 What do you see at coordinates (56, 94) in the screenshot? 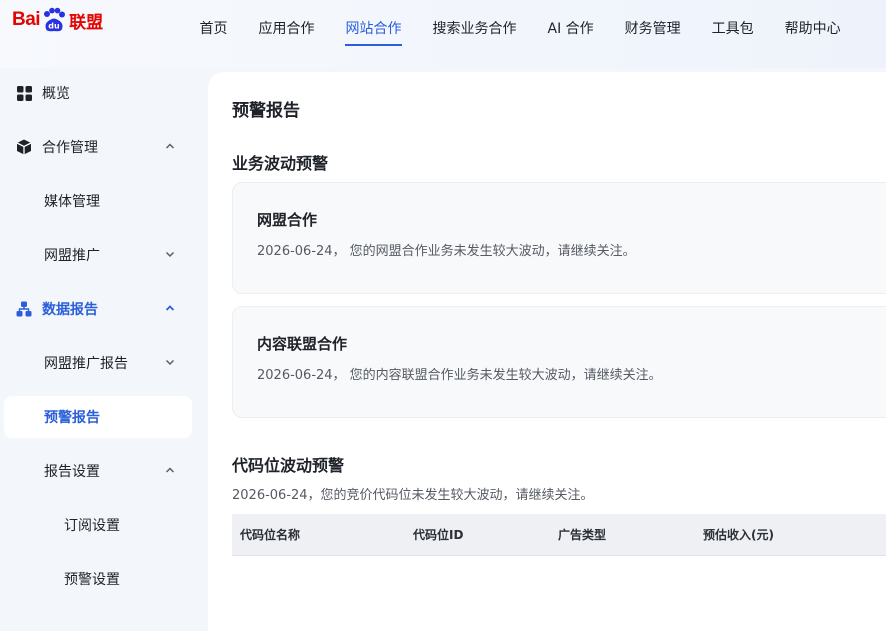
I see `sidebar-item-label: 概览` at bounding box center [56, 94].